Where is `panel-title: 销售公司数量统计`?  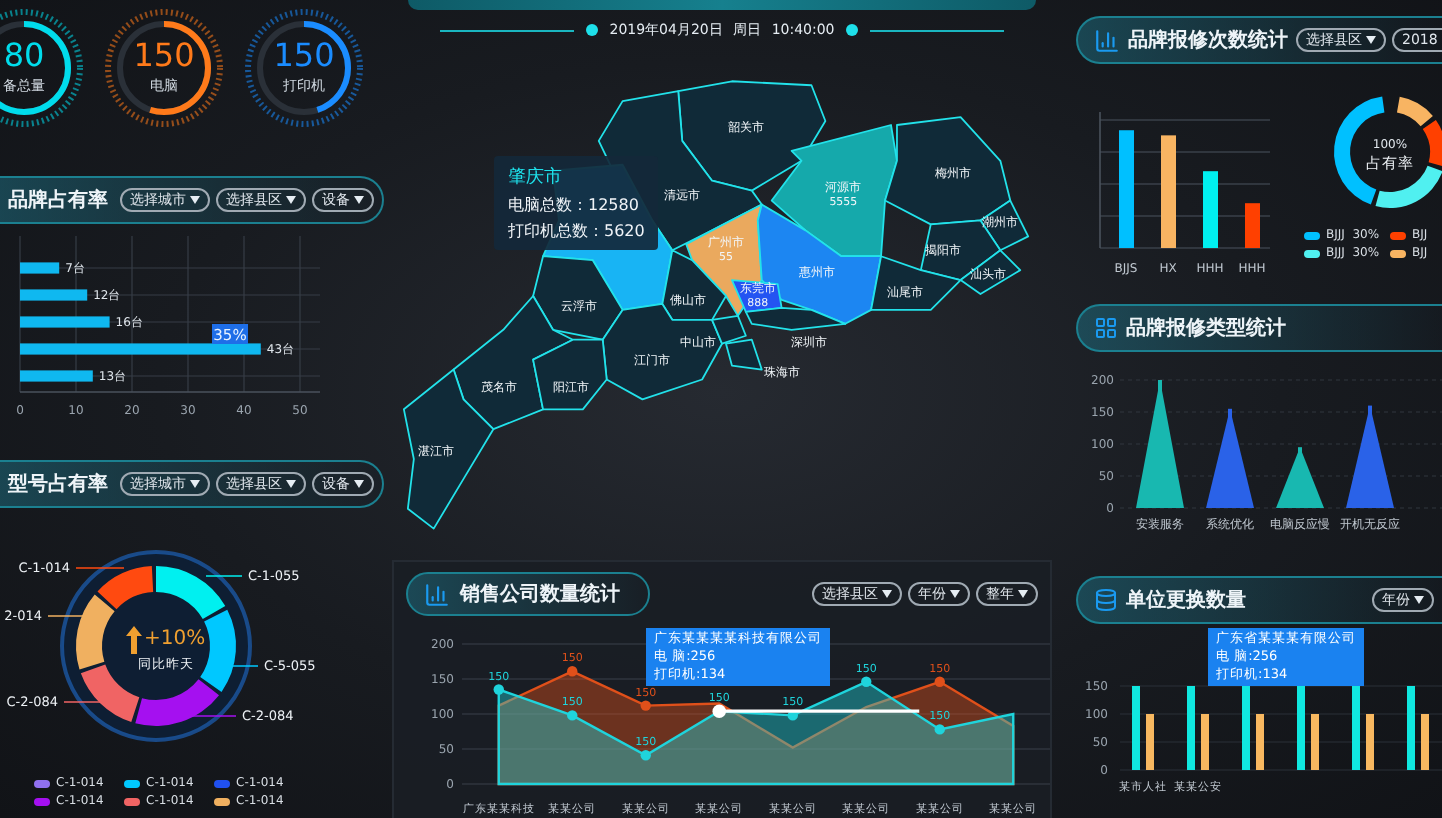
panel-title: 销售公司数量统计 is located at coordinates (540, 594).